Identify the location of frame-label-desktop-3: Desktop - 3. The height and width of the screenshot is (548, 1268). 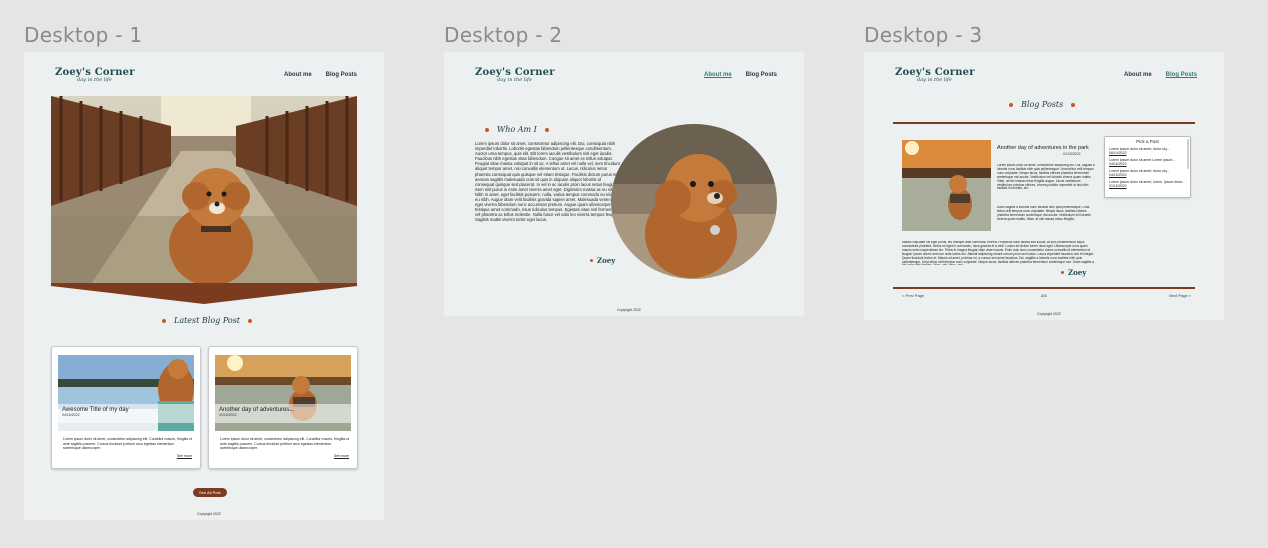
(923, 35).